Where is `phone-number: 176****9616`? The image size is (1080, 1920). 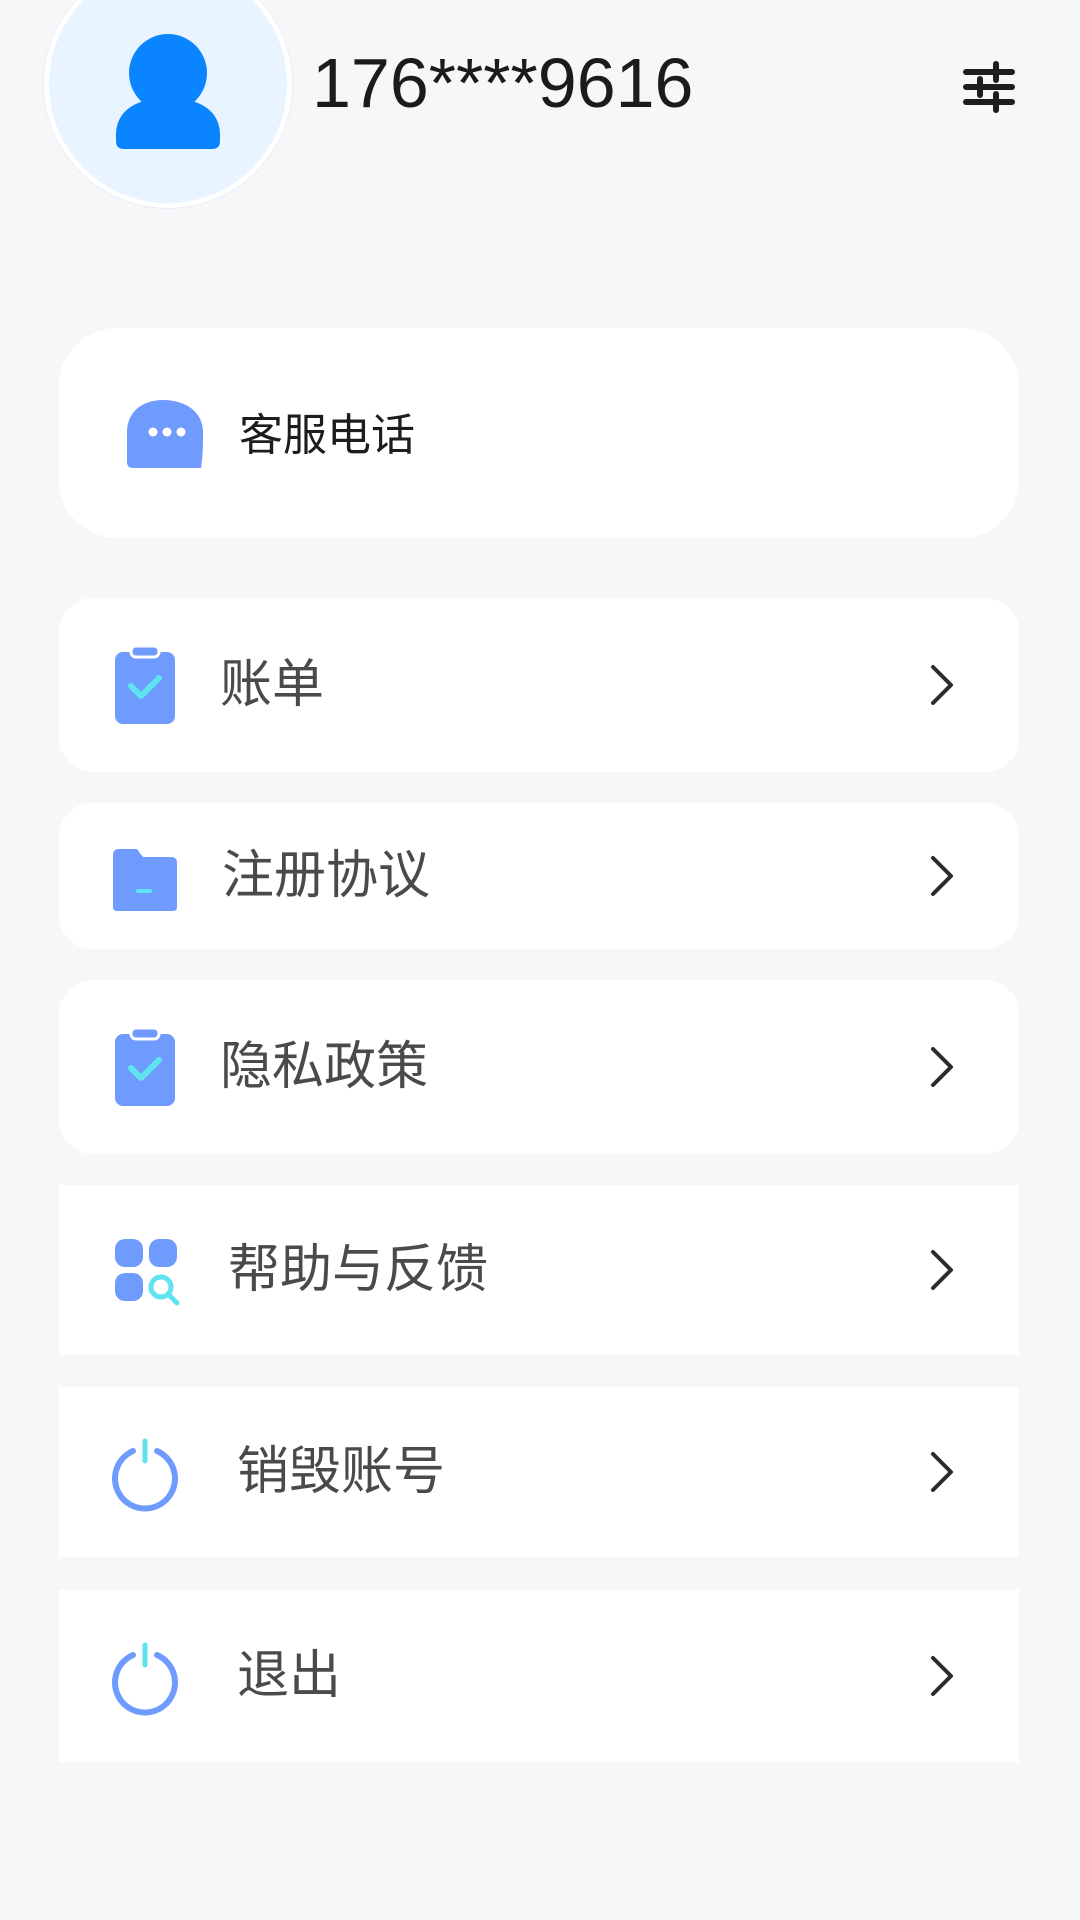
phone-number: 176****9616 is located at coordinates (503, 83).